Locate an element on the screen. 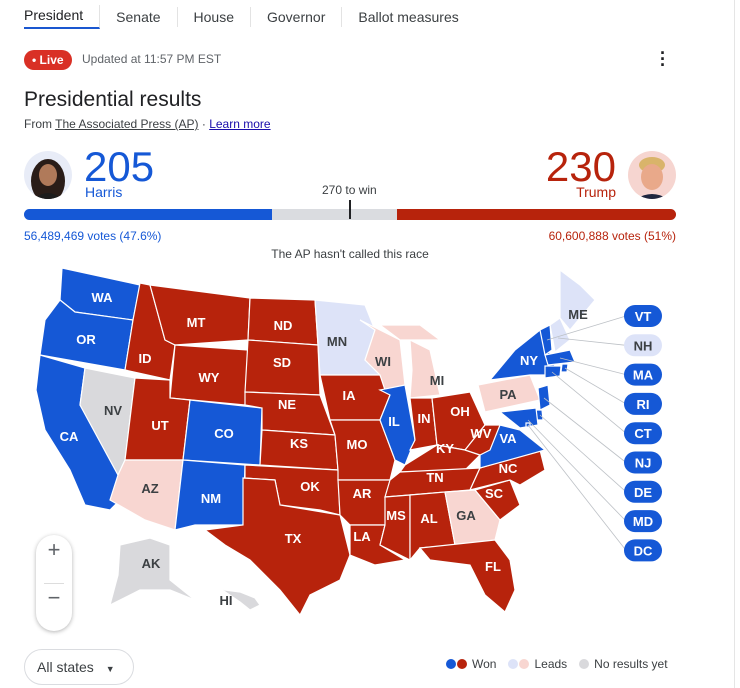 The image size is (740, 688). state-label-tn: TN is located at coordinates (434, 477).